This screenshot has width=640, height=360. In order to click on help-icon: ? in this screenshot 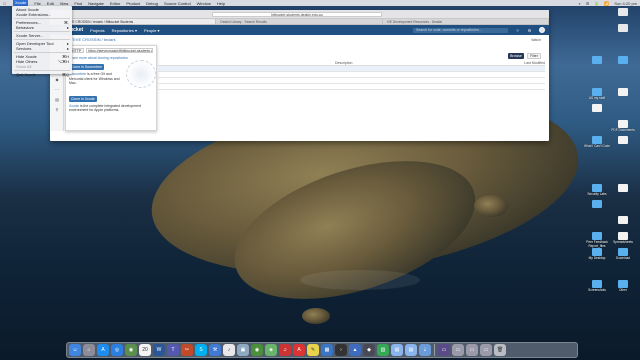, I will do `click(517, 30)`.